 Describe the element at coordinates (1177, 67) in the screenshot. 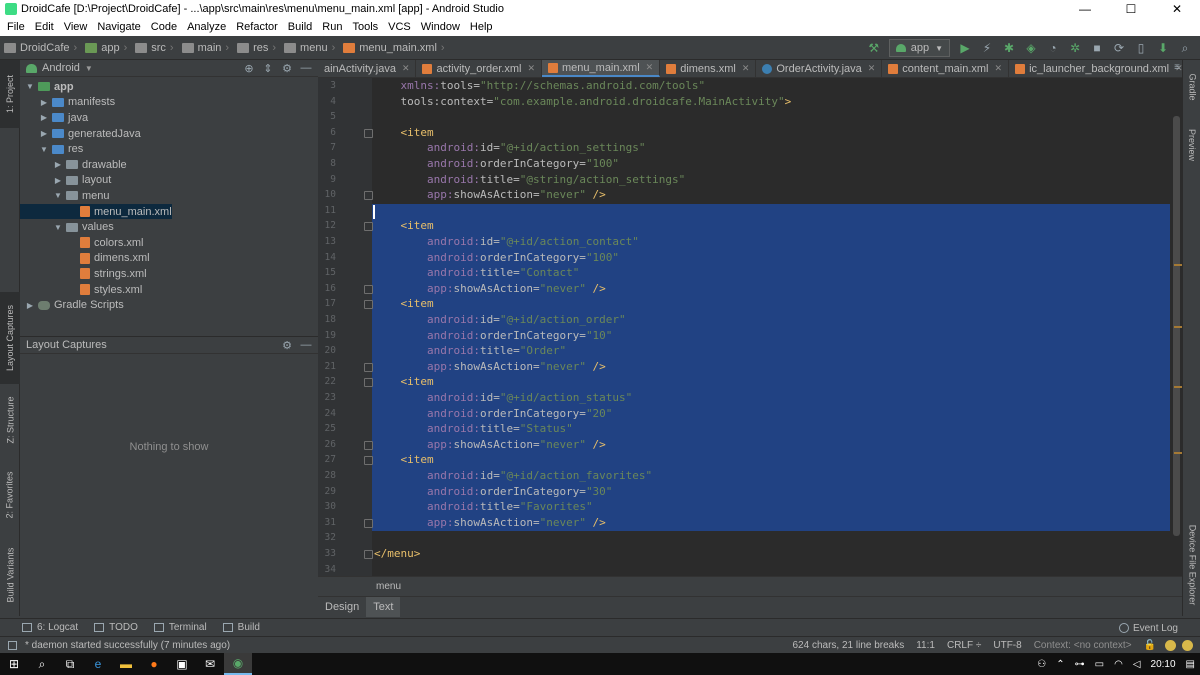

I see `tab-overflow-icon: ≡` at that location.